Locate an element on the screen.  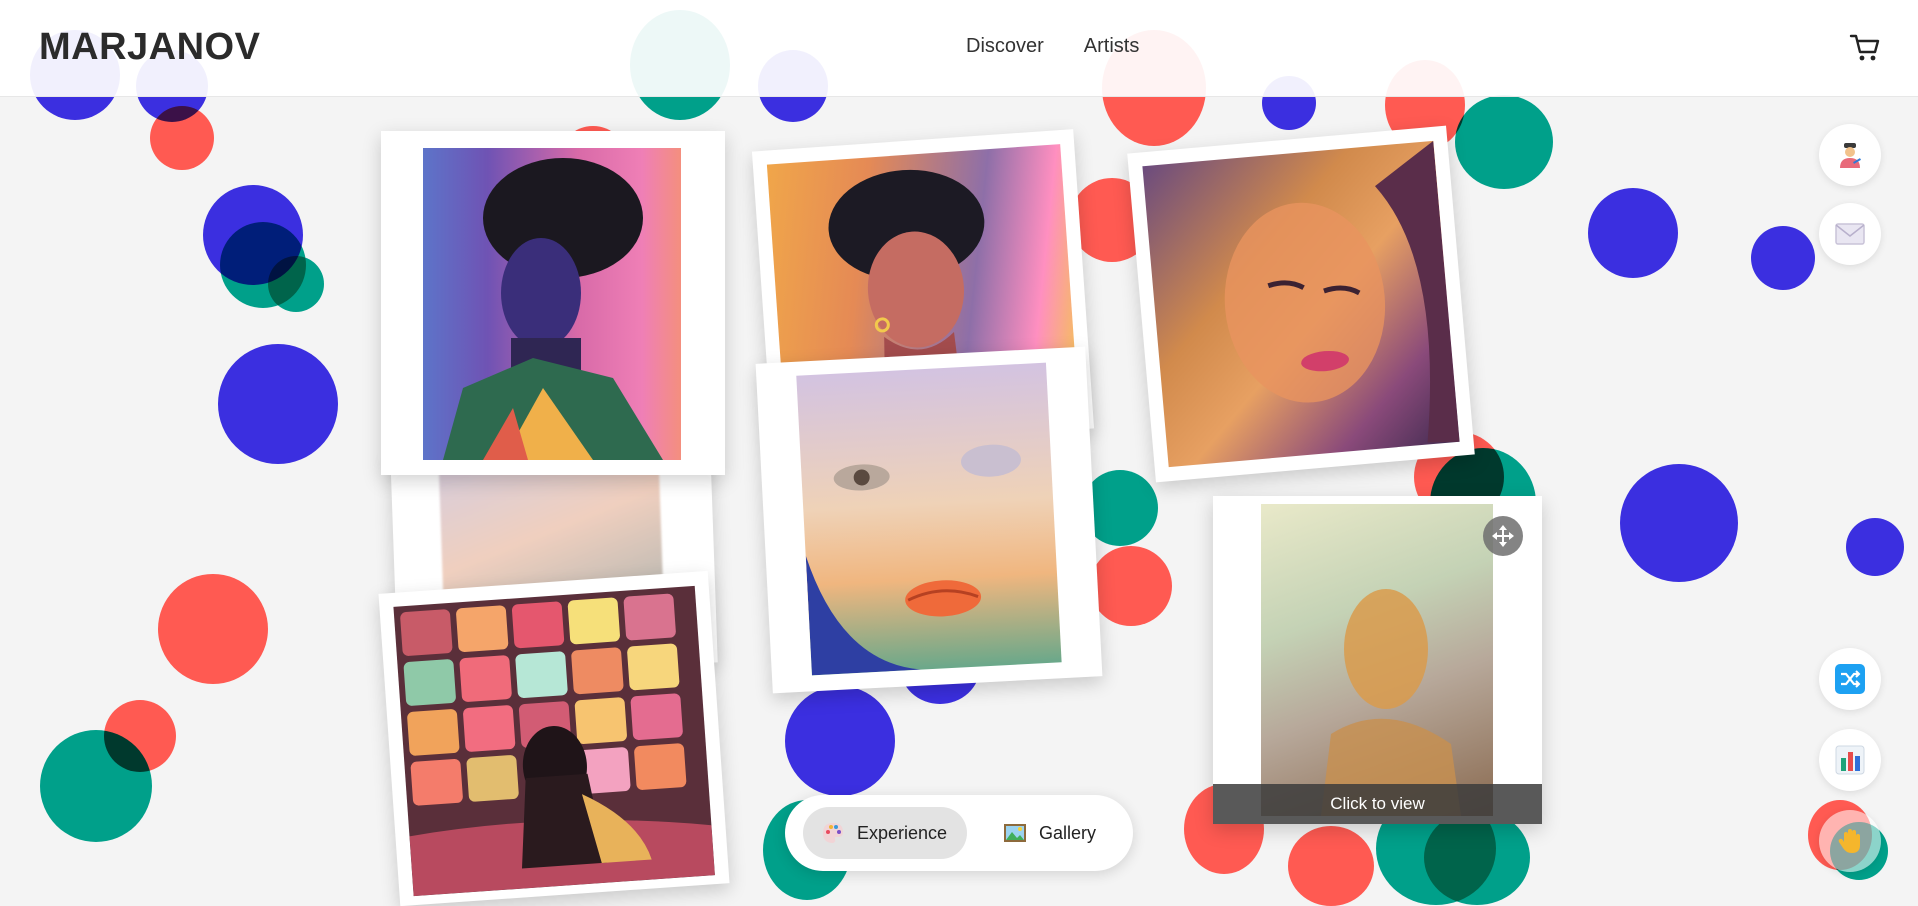
shuffle-button is located at coordinates (1850, 679).